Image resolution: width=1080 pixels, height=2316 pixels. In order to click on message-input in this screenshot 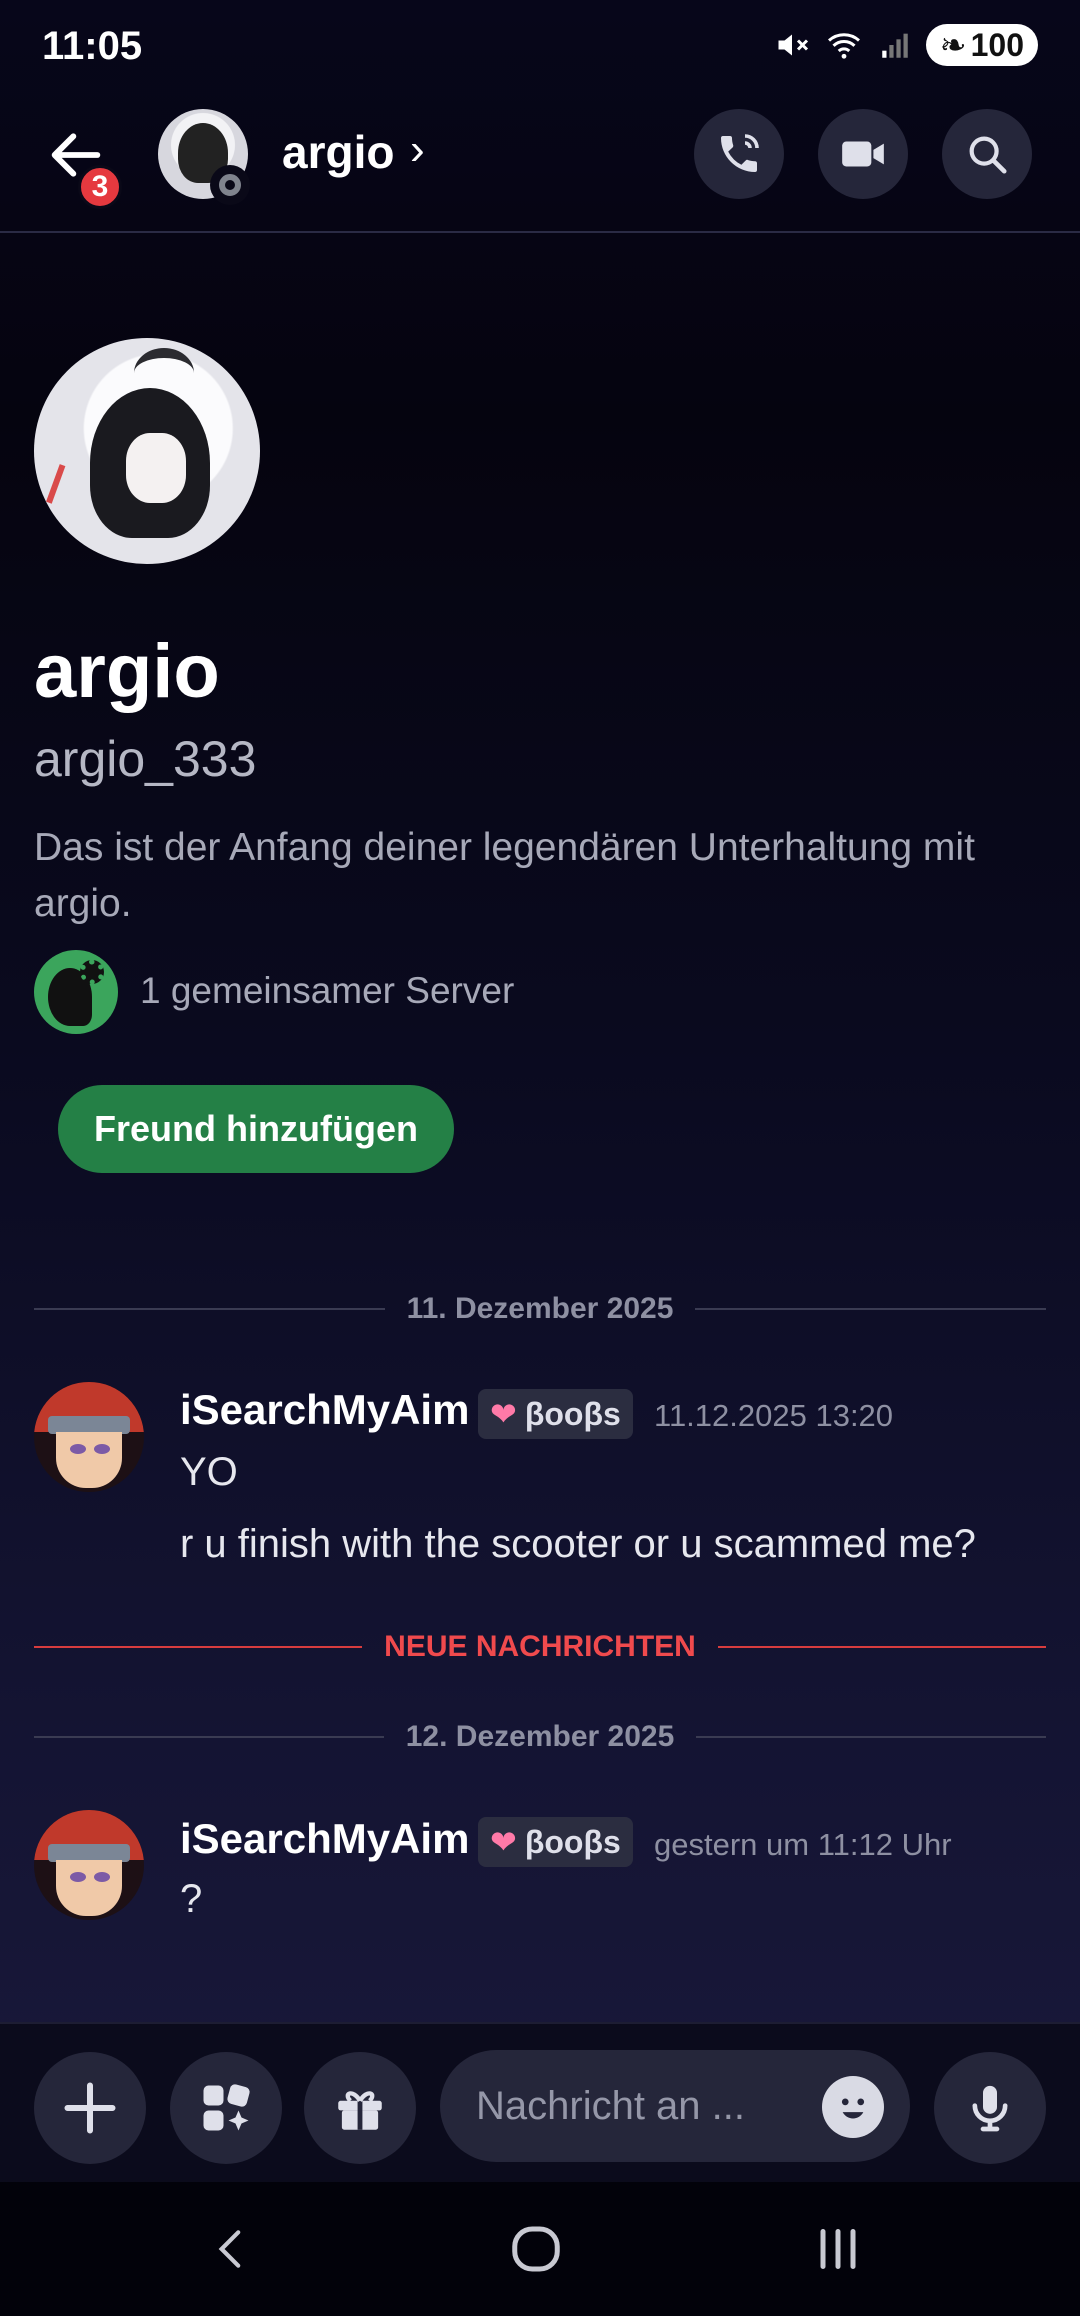, I will do `click(636, 2106)`.